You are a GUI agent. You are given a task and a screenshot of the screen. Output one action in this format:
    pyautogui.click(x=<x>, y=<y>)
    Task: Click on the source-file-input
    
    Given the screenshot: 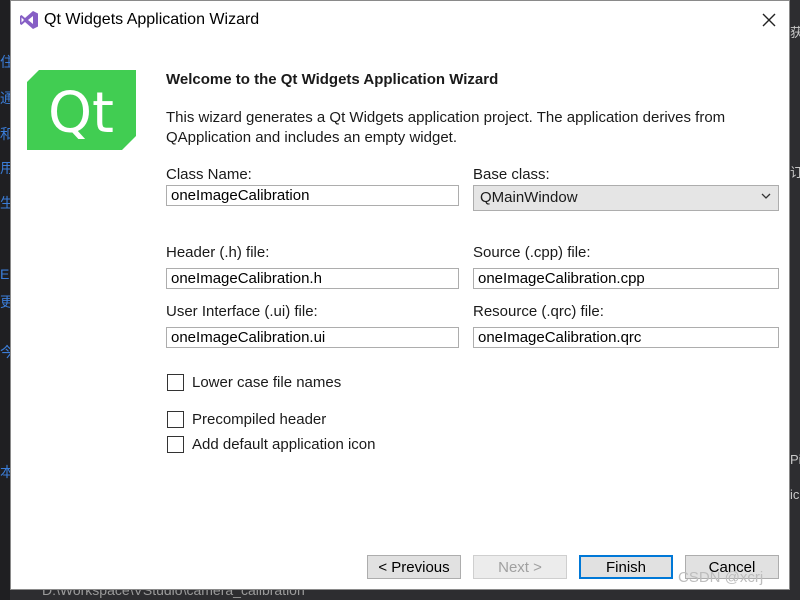 What is the action you would take?
    pyautogui.click(x=626, y=278)
    